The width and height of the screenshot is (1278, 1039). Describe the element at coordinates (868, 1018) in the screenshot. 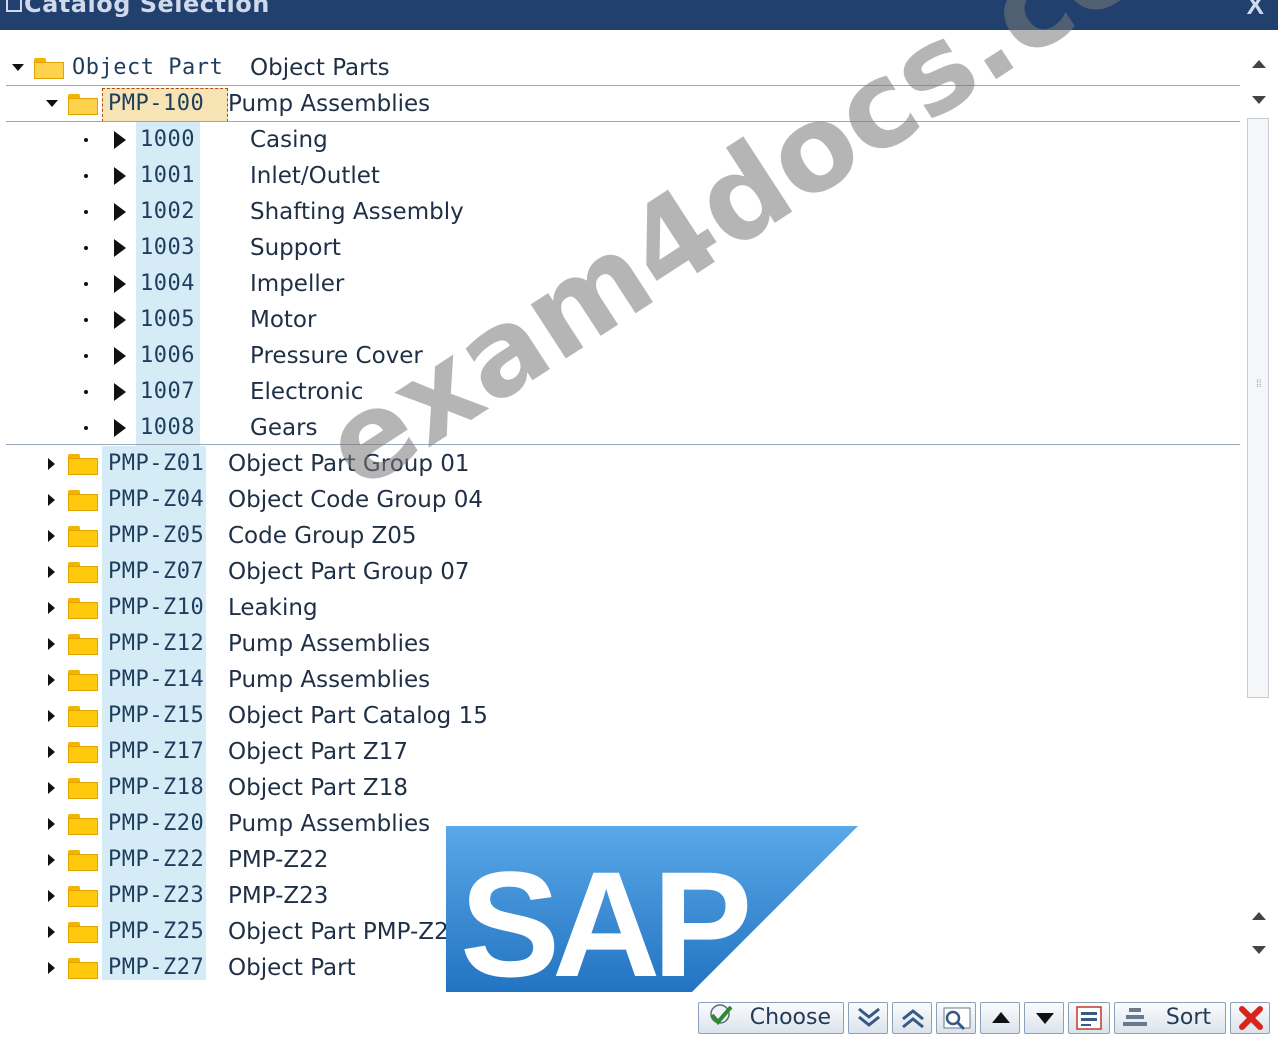

I see `expand-all-button` at that location.